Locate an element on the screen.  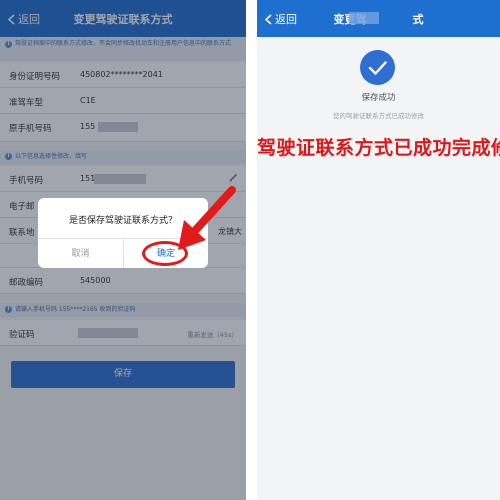
cancel-button: 取消 is located at coordinates (80, 252).